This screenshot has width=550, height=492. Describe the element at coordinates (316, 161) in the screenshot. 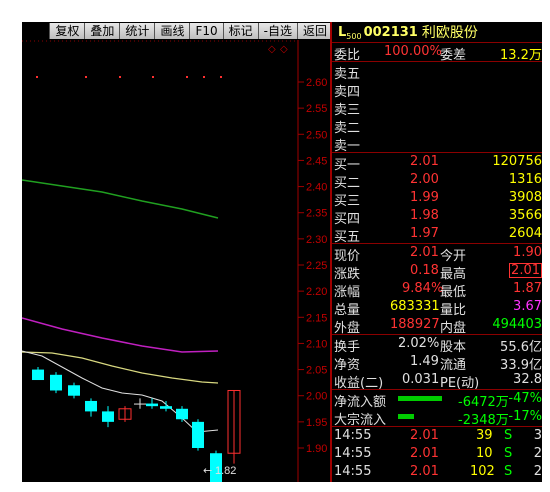

I see `price-tick-label: 2.45` at that location.